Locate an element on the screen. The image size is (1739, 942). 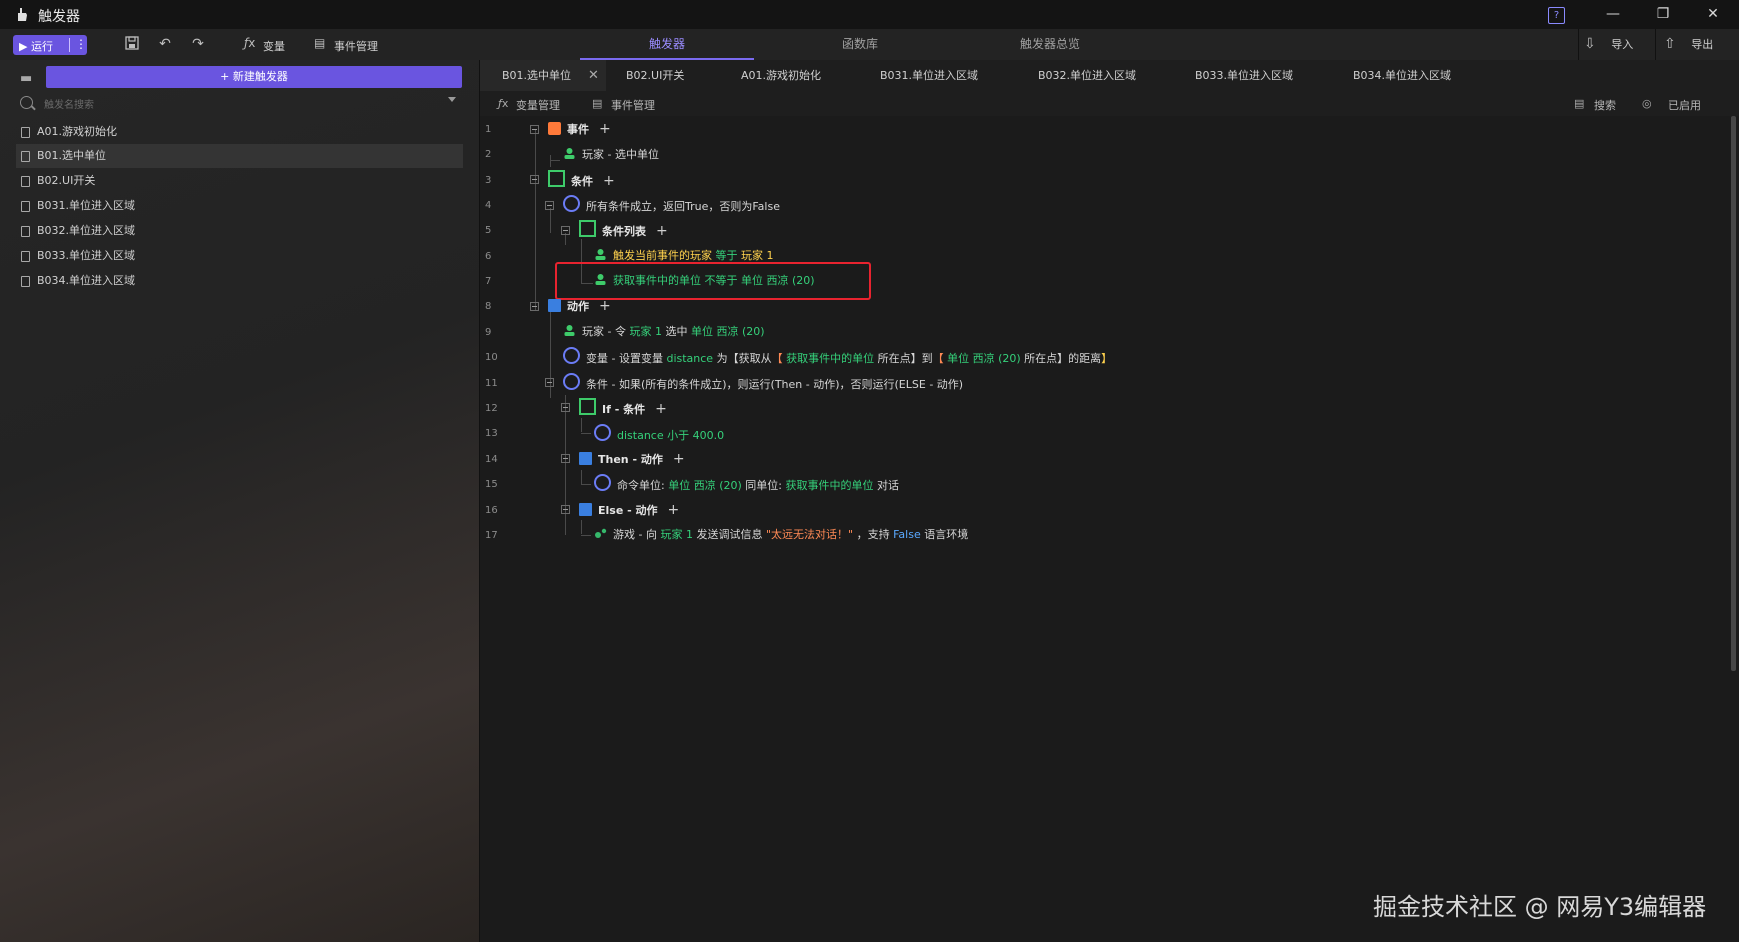
action-param: 获取事件中的单位 is located at coordinates (830, 358).